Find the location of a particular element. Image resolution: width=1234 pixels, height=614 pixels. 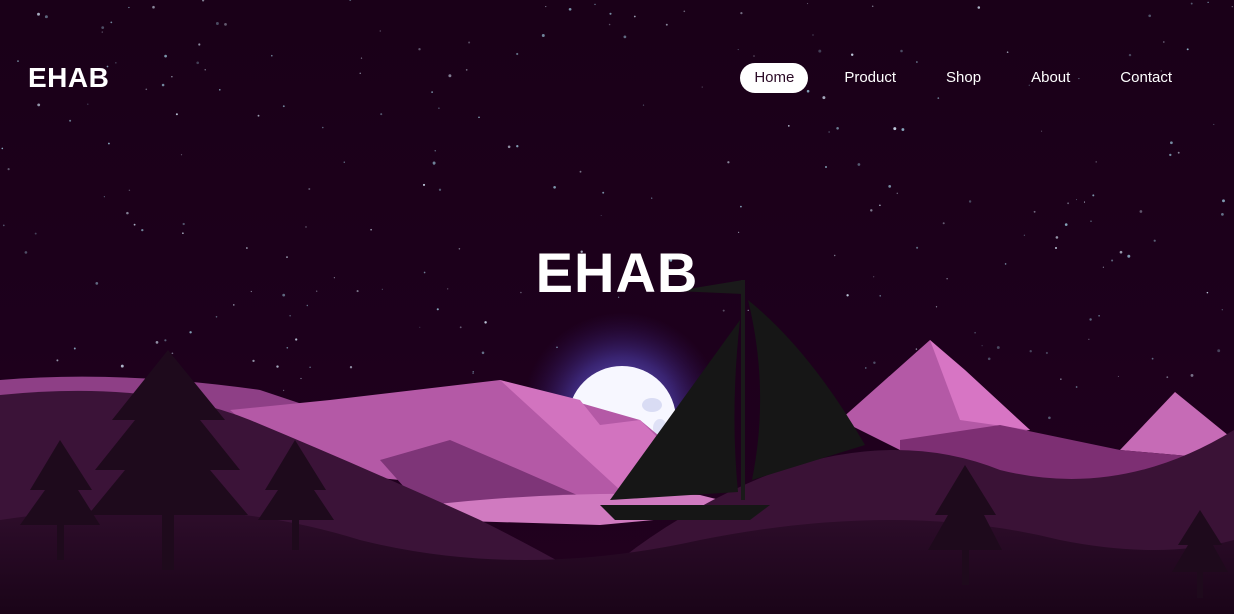

nav-links: Home Product Shop About Contact is located at coordinates (963, 78).